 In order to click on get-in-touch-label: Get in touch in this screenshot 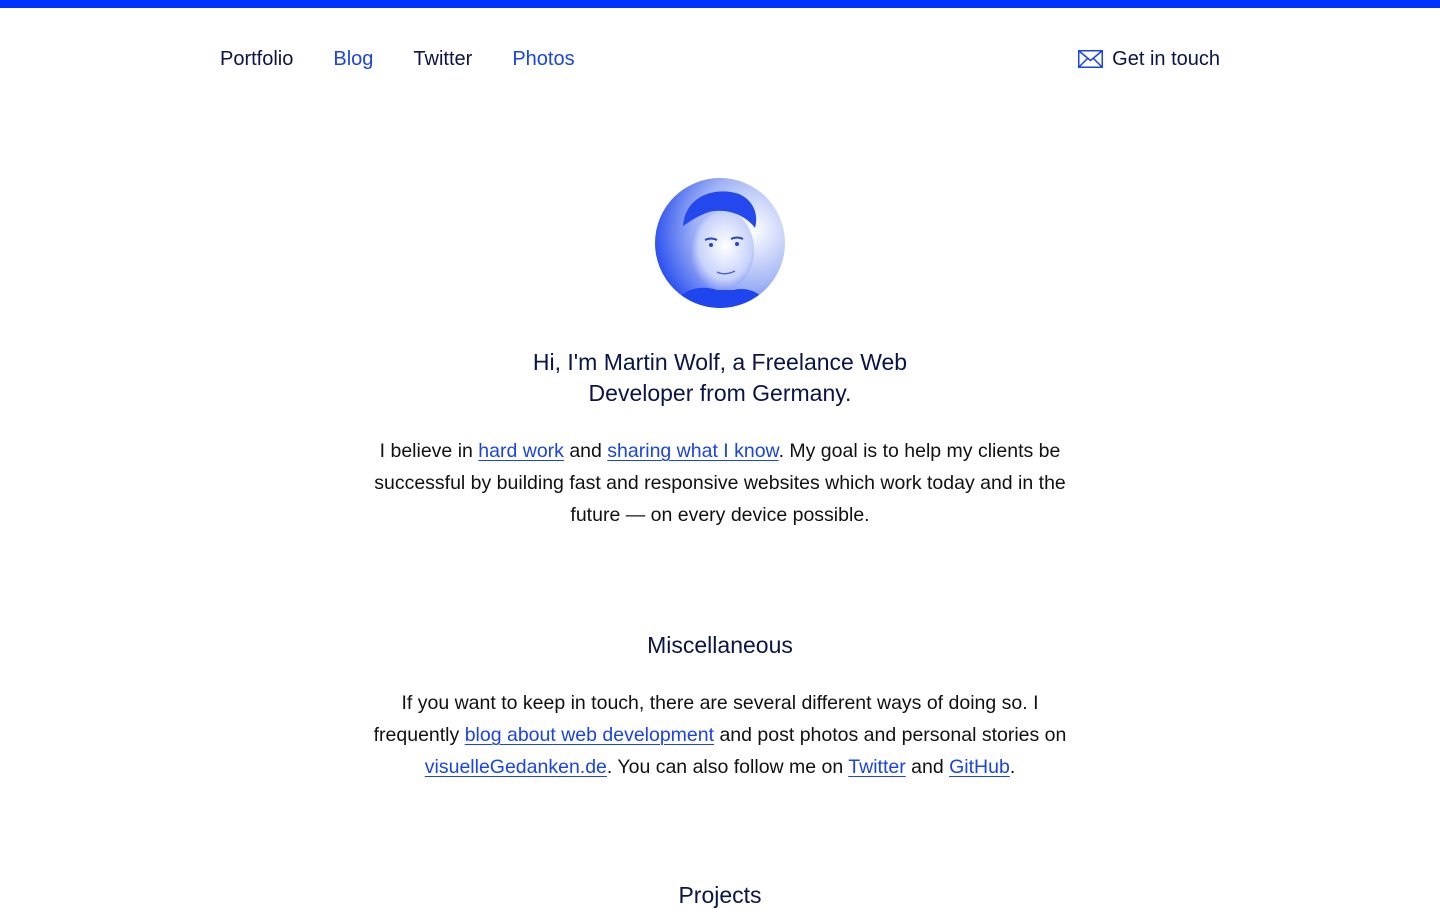, I will do `click(1166, 58)`.